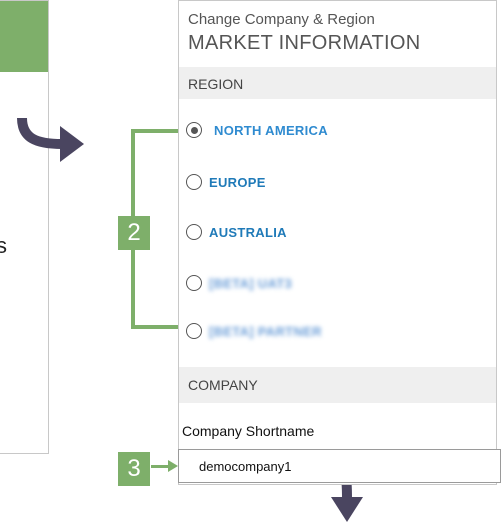 The image size is (503, 525). Describe the element at coordinates (194, 130) in the screenshot. I see `radio-checked-icon` at that location.